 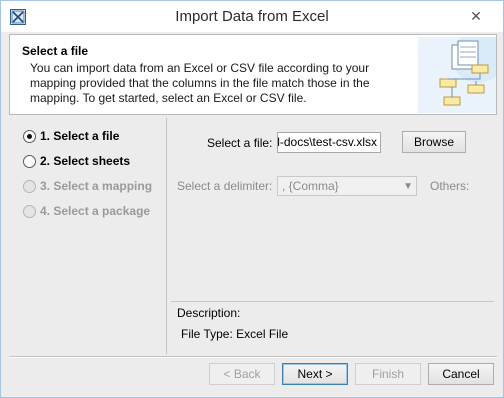 I want to click on step-select-sheets: 2. Select sheets, so click(x=76, y=161).